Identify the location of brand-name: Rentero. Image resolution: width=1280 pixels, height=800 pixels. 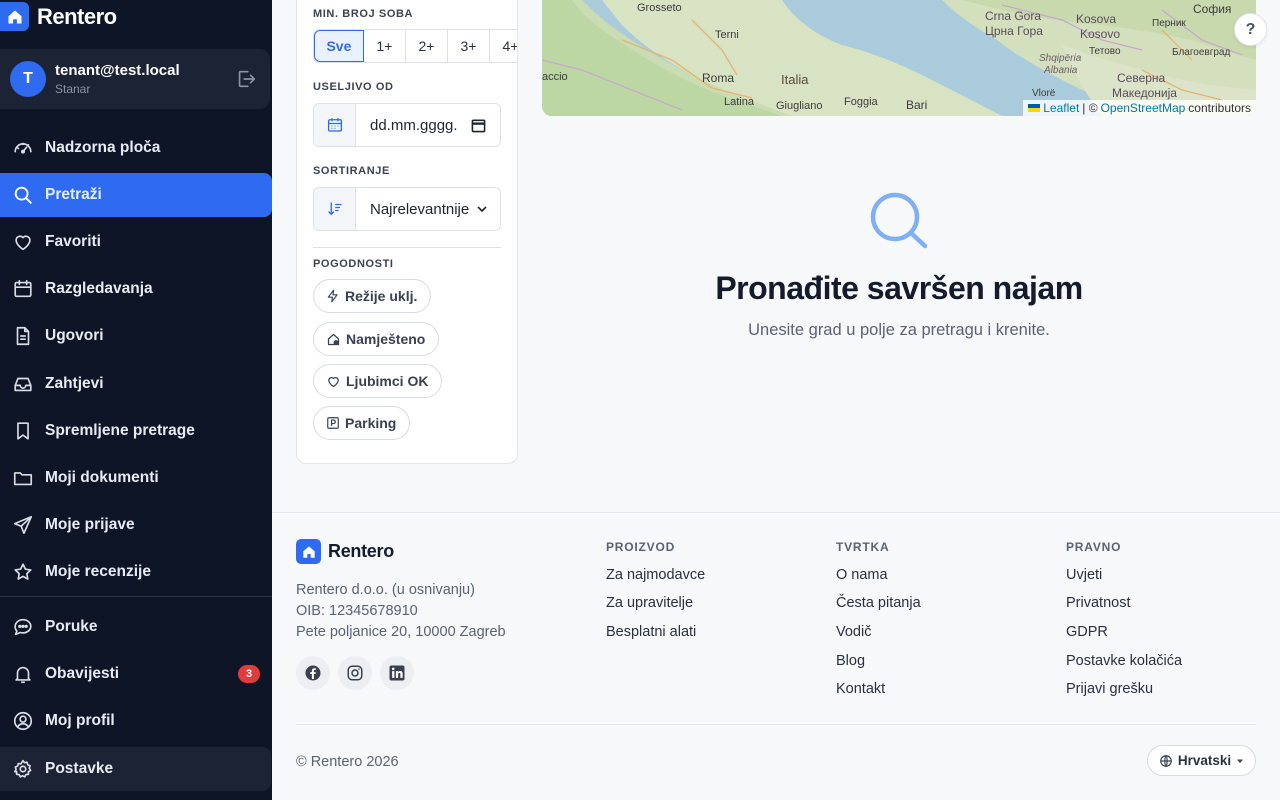
(77, 16).